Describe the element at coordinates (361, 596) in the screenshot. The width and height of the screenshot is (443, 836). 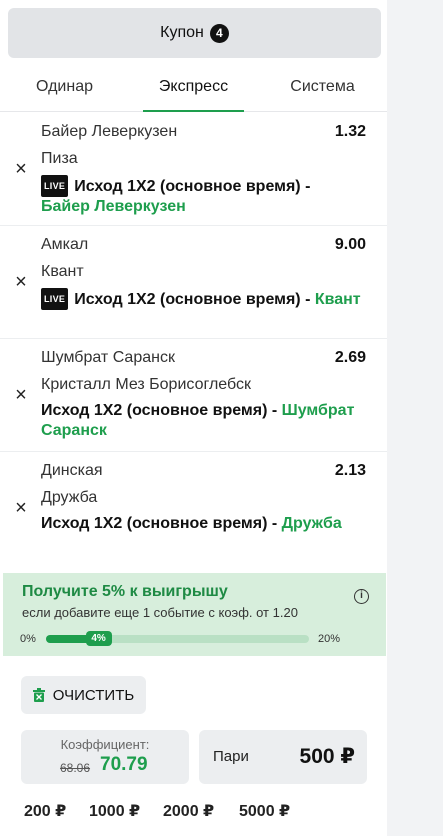
I see `info-icon: i` at that location.